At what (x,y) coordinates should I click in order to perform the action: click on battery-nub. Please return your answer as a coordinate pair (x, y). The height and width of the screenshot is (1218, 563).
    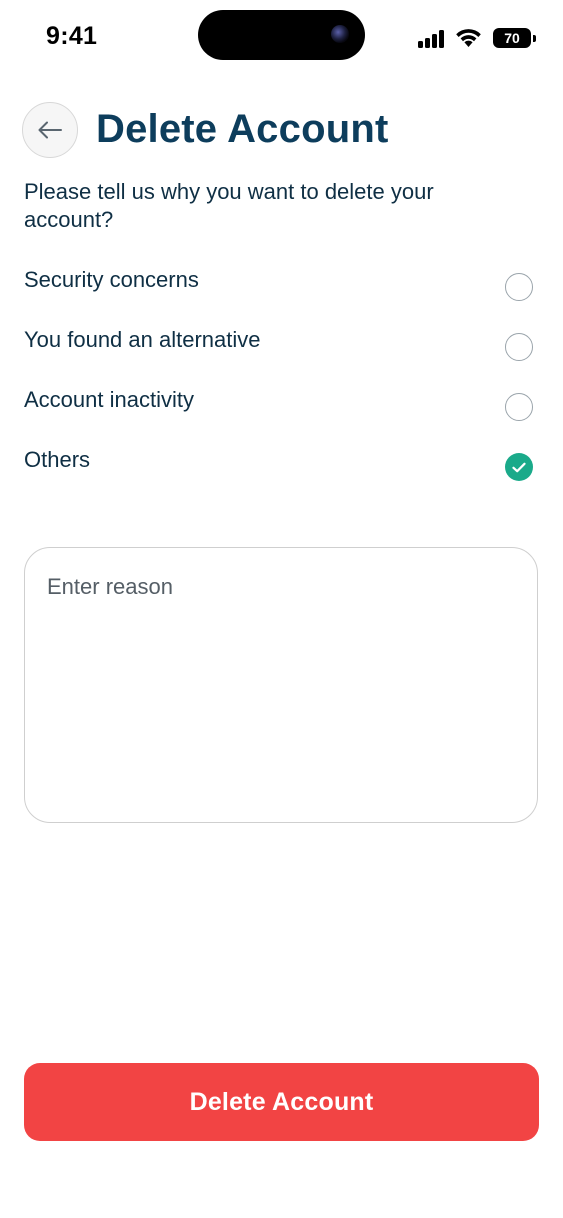
    Looking at the image, I should click on (534, 38).